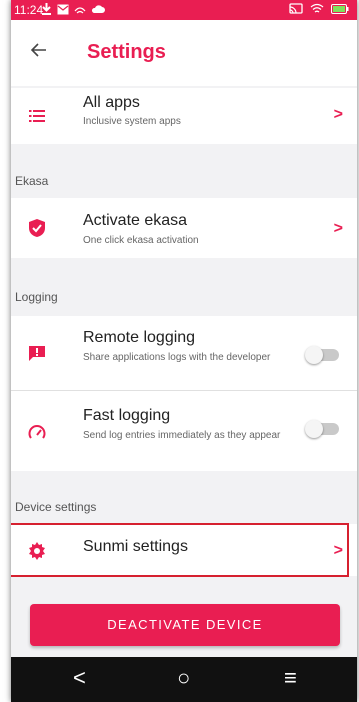  What do you see at coordinates (184, 53) in the screenshot?
I see `app-bar: Settings` at bounding box center [184, 53].